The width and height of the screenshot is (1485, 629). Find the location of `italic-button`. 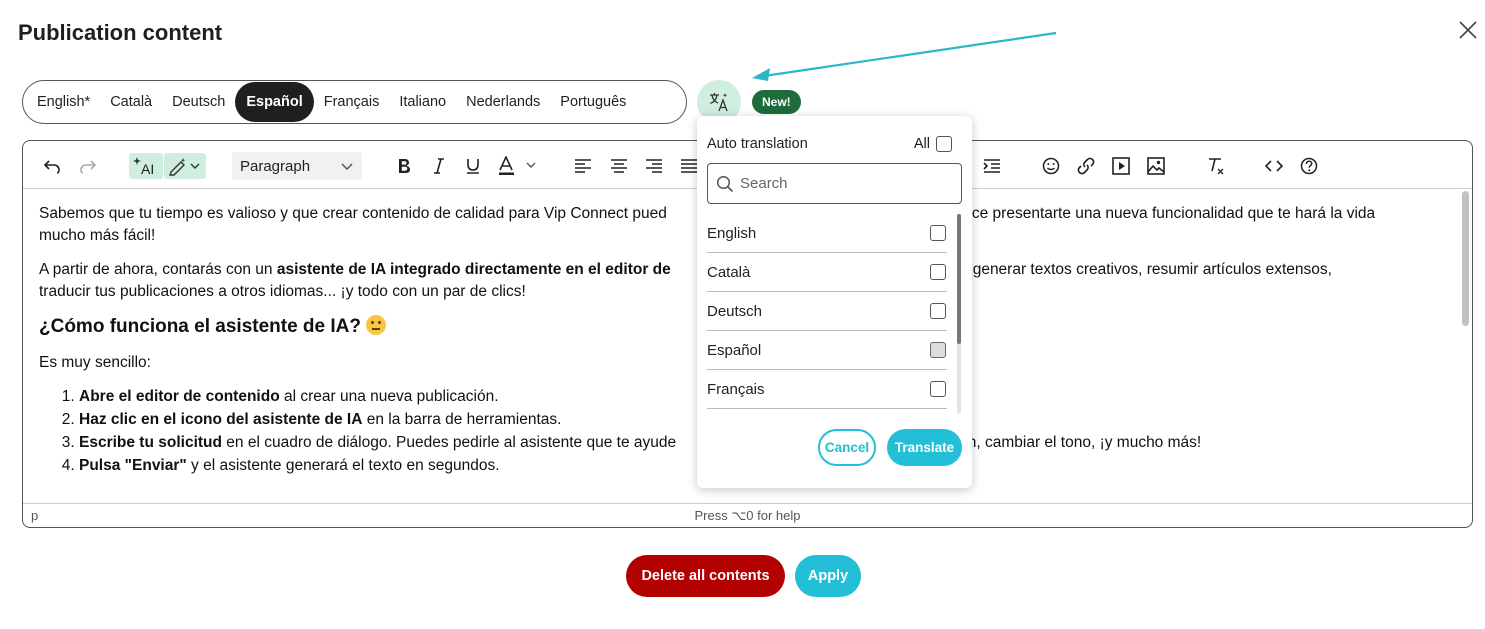

italic-button is located at coordinates (439, 166).